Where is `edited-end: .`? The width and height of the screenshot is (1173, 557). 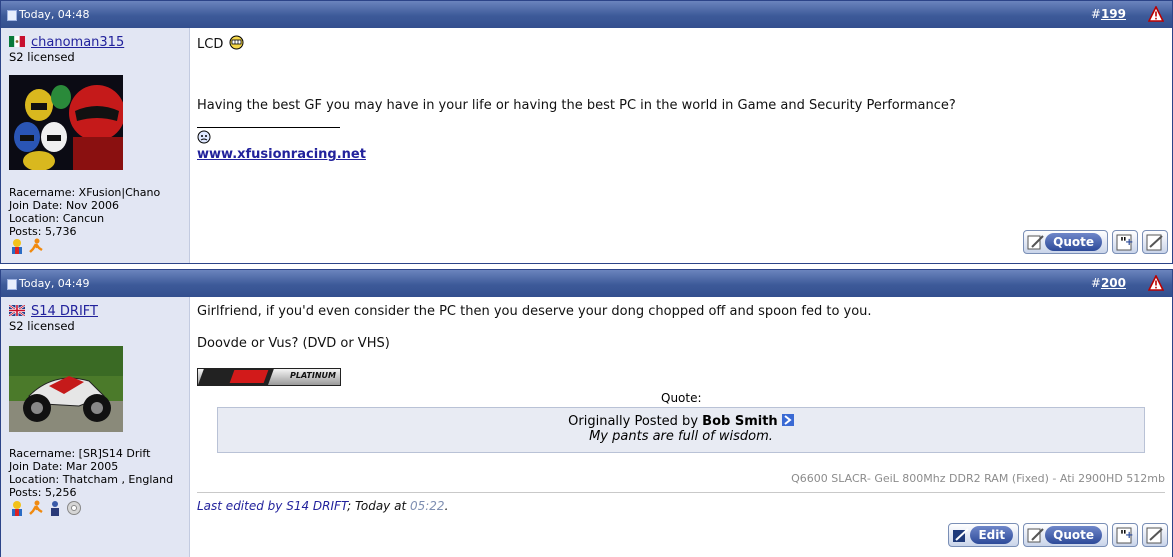 edited-end: . is located at coordinates (446, 506).